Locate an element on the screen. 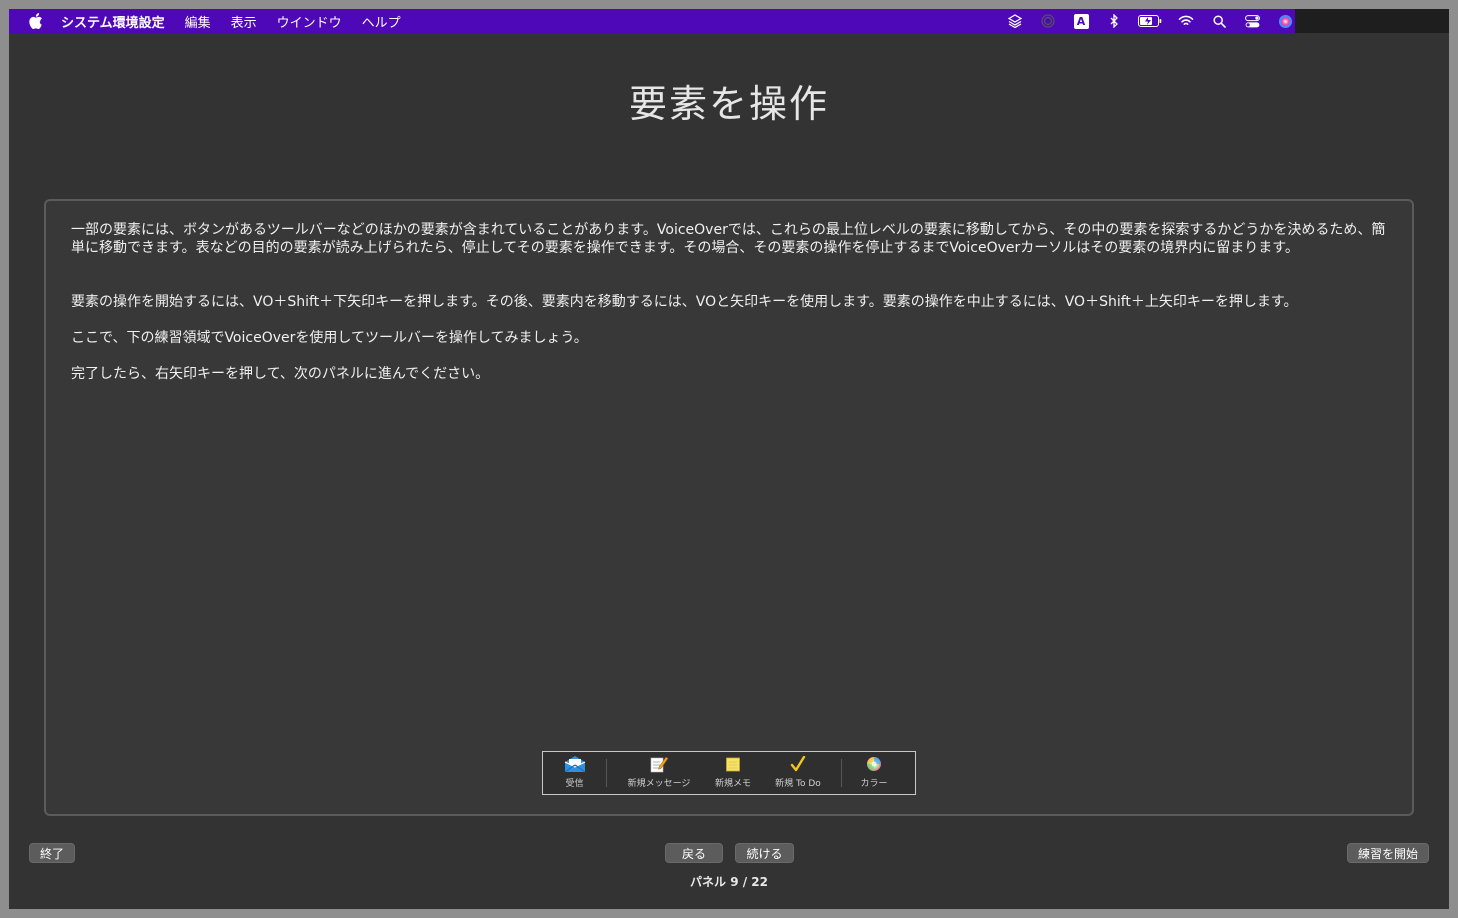  toolbar-item-new-todo-label: 新規 To Do is located at coordinates (798, 784).